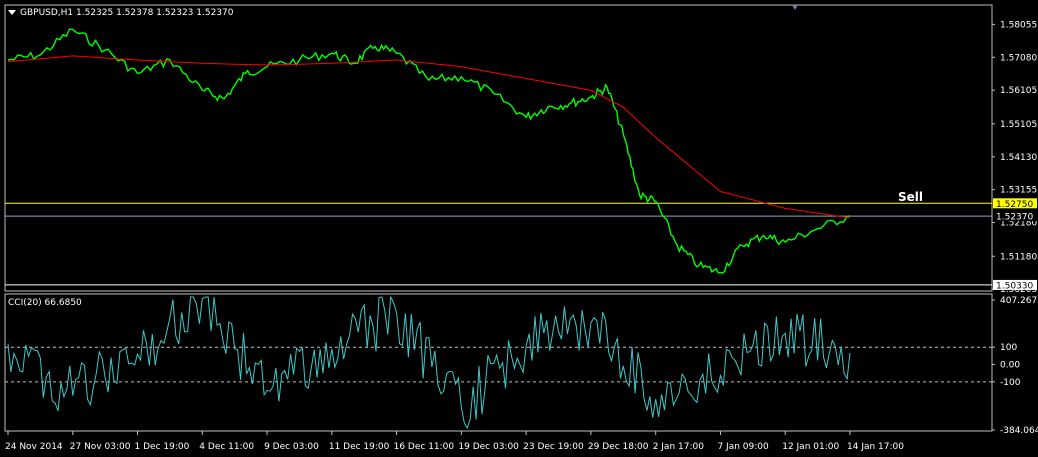  What do you see at coordinates (1010, 383) in the screenshot?
I see `cci-y-tick-label: -100` at bounding box center [1010, 383].